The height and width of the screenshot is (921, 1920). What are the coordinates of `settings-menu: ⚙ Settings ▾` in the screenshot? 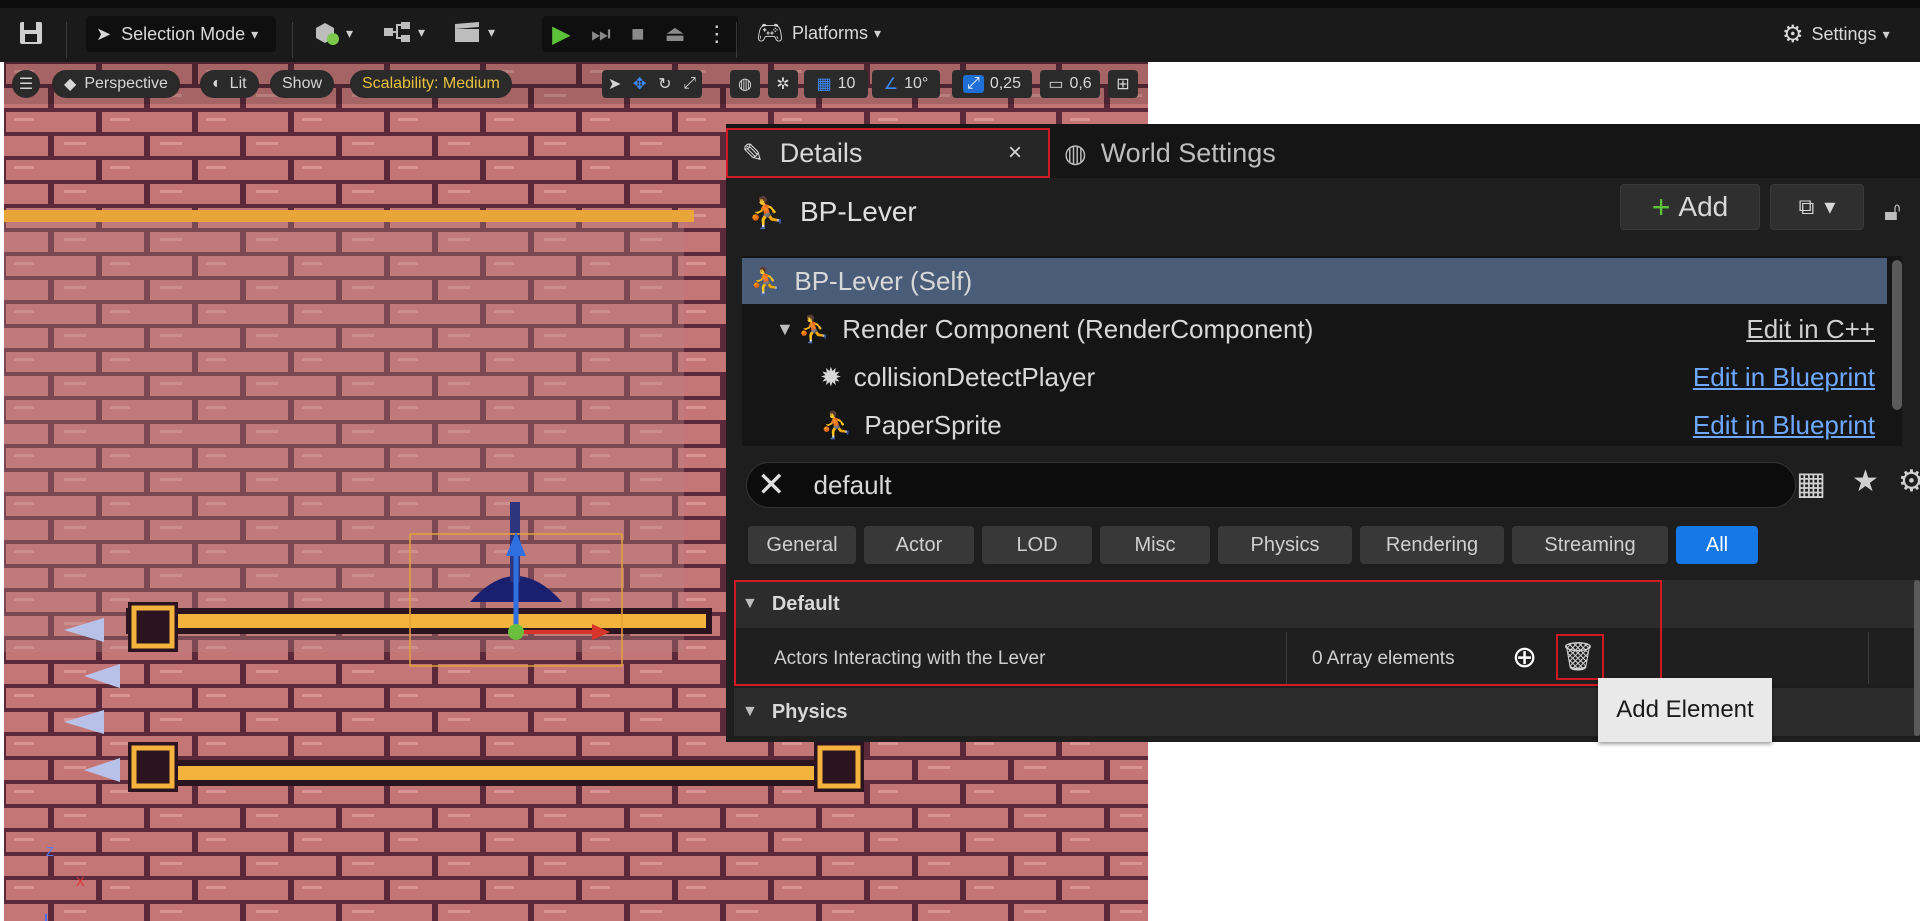 It's located at (1836, 34).